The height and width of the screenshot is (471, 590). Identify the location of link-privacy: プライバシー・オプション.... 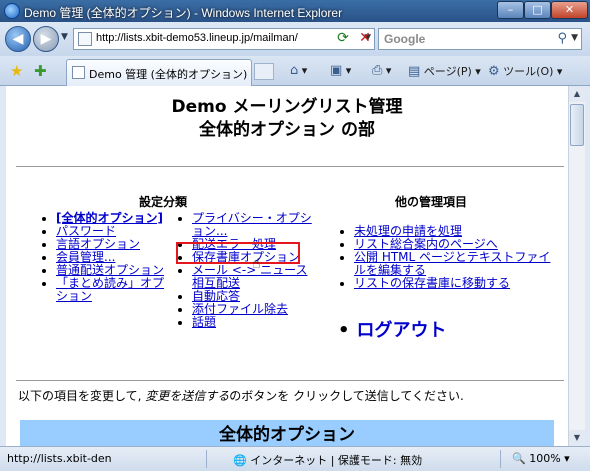
(252, 224).